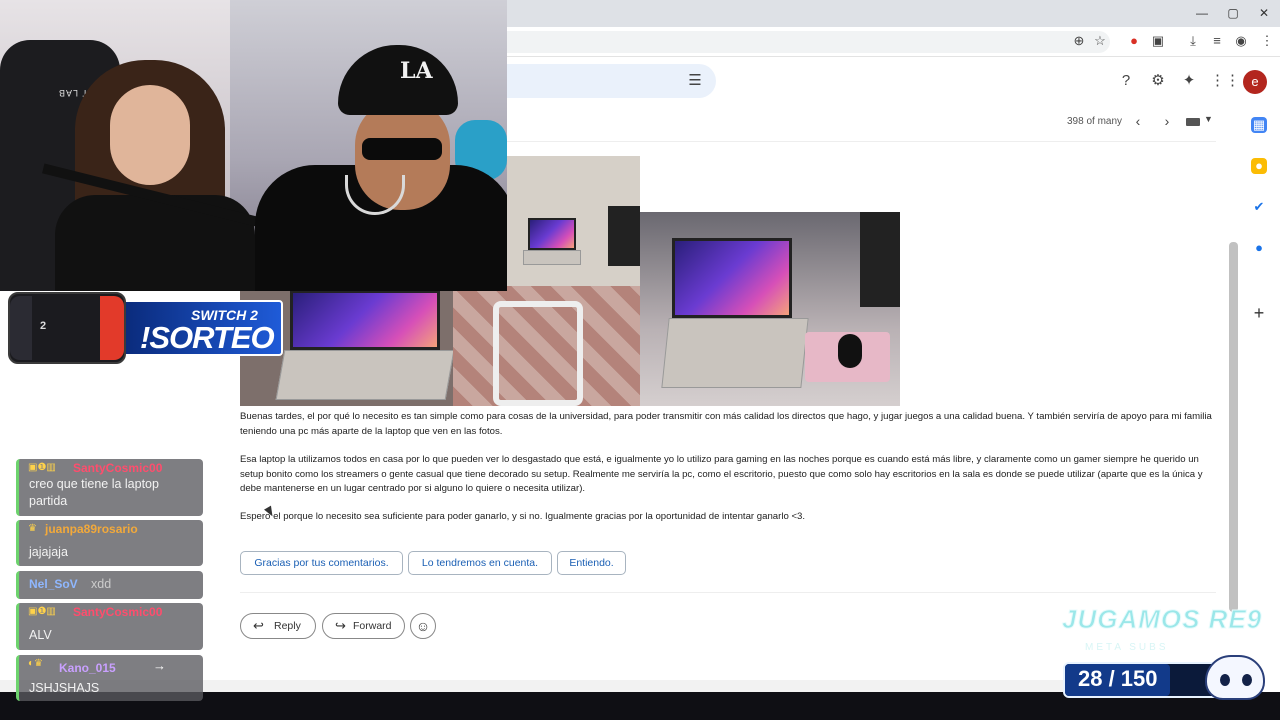 The height and width of the screenshot is (720, 1280). I want to click on chat-message: Nel_SoV xdd, so click(109, 585).